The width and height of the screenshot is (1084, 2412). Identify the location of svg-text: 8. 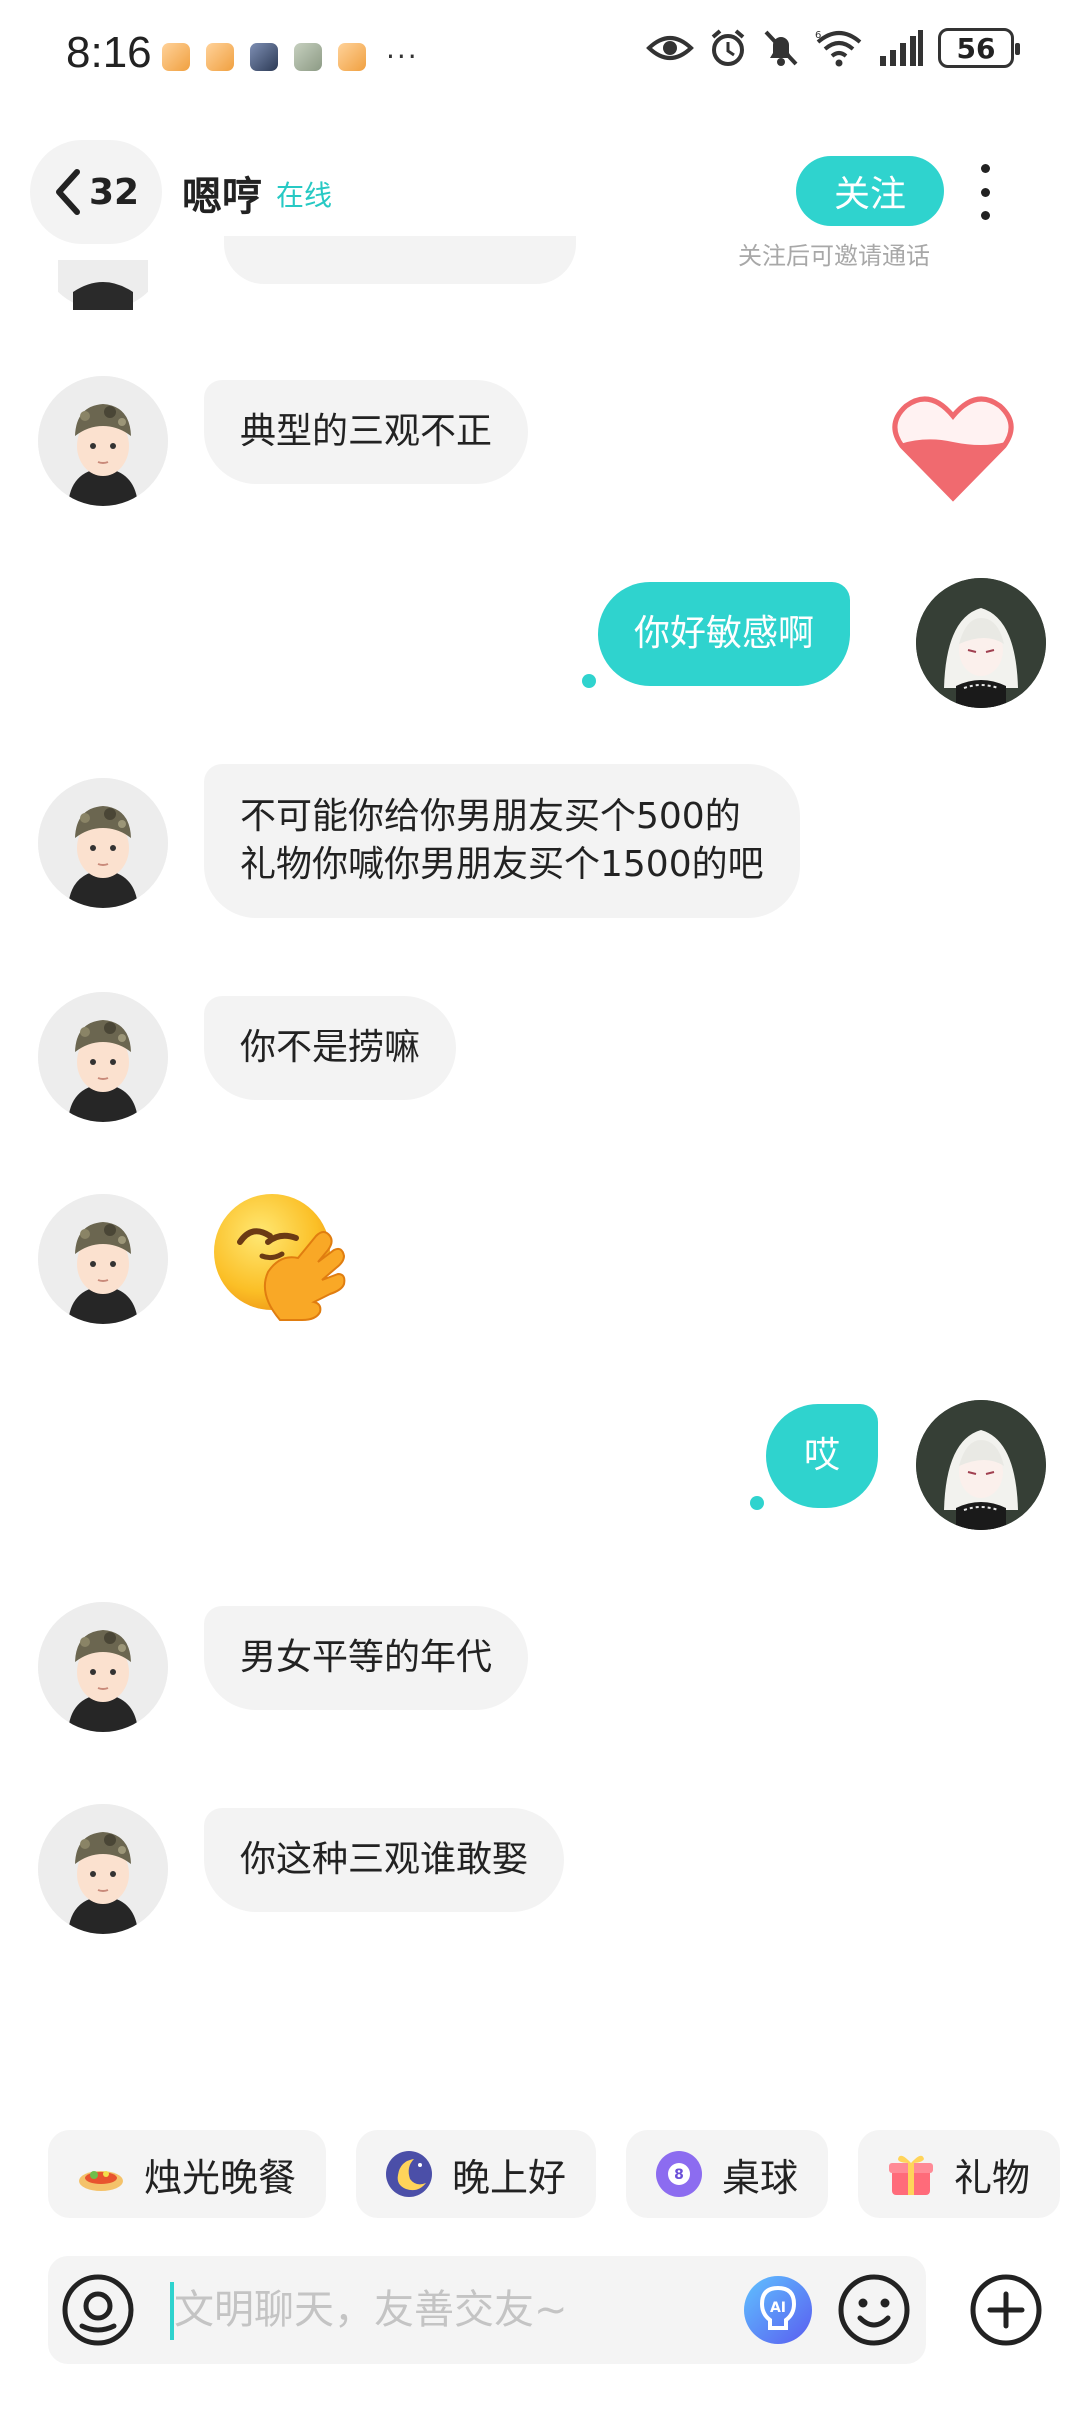
(679, 2175).